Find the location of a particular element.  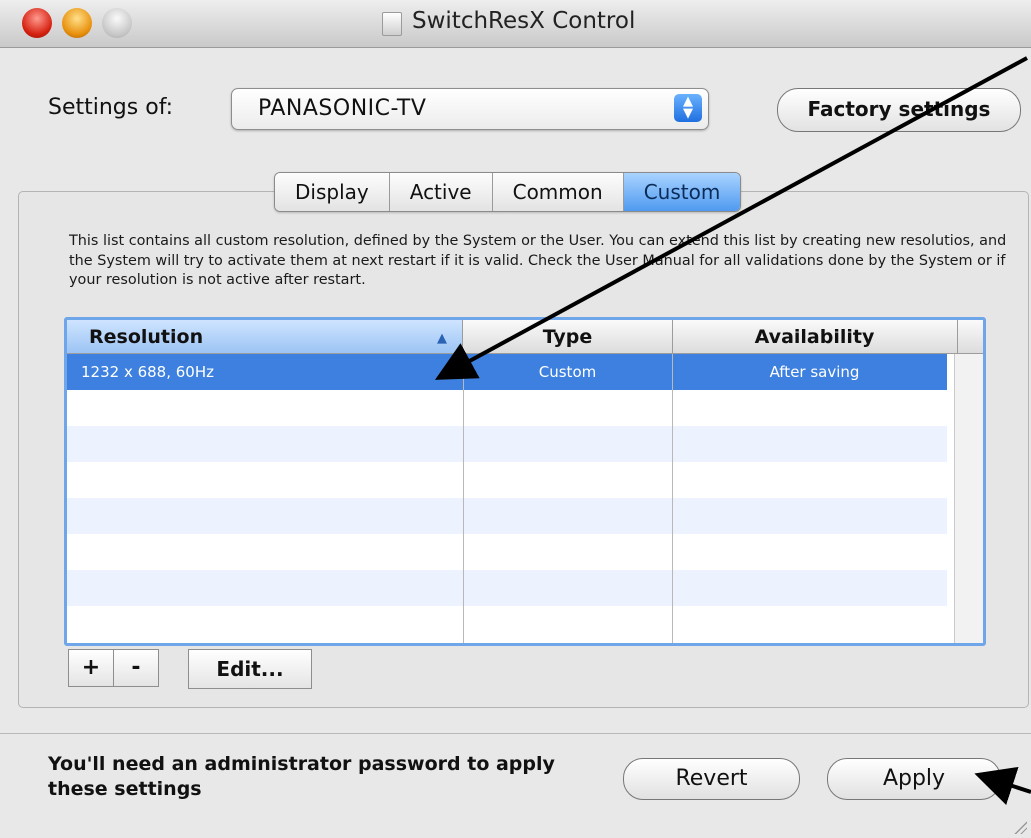

window-title: SwitchResX Control is located at coordinates (524, 21).